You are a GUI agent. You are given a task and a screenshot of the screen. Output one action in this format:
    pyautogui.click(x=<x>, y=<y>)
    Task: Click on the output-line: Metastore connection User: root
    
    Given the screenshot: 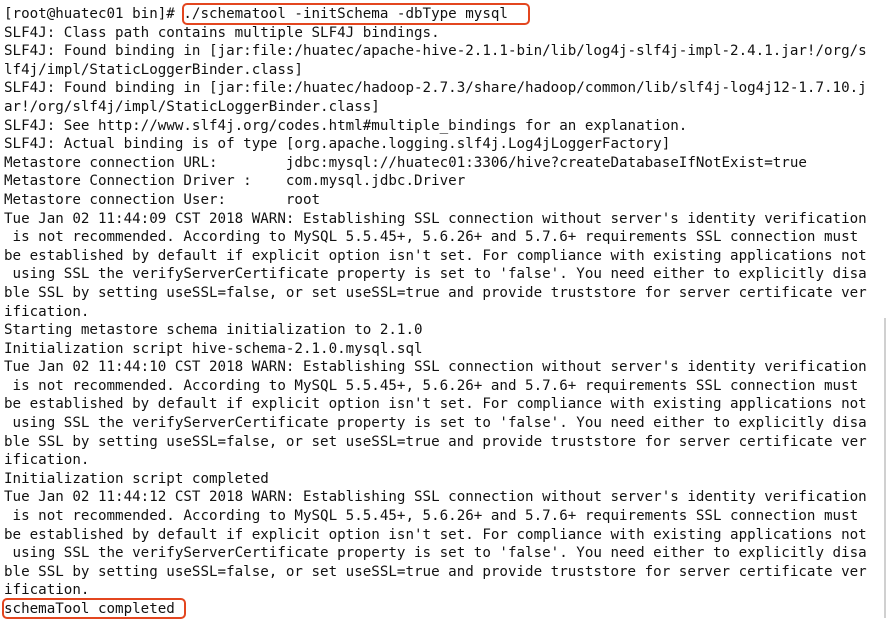 What is the action you would take?
    pyautogui.click(x=162, y=199)
    